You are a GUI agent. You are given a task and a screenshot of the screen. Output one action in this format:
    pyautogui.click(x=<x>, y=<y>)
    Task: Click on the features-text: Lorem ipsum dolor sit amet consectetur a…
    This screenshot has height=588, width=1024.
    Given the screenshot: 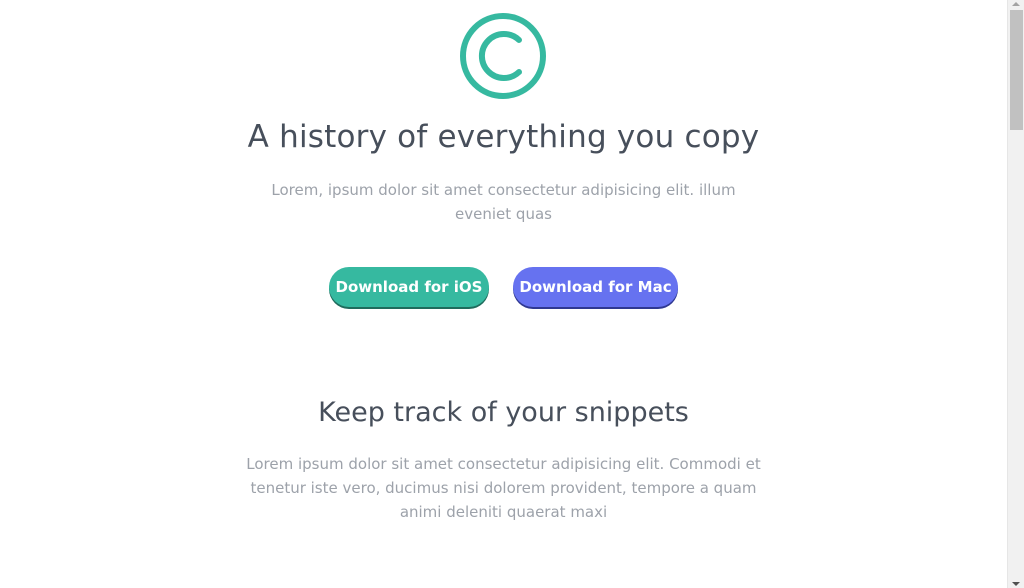 What is the action you would take?
    pyautogui.click(x=503, y=488)
    